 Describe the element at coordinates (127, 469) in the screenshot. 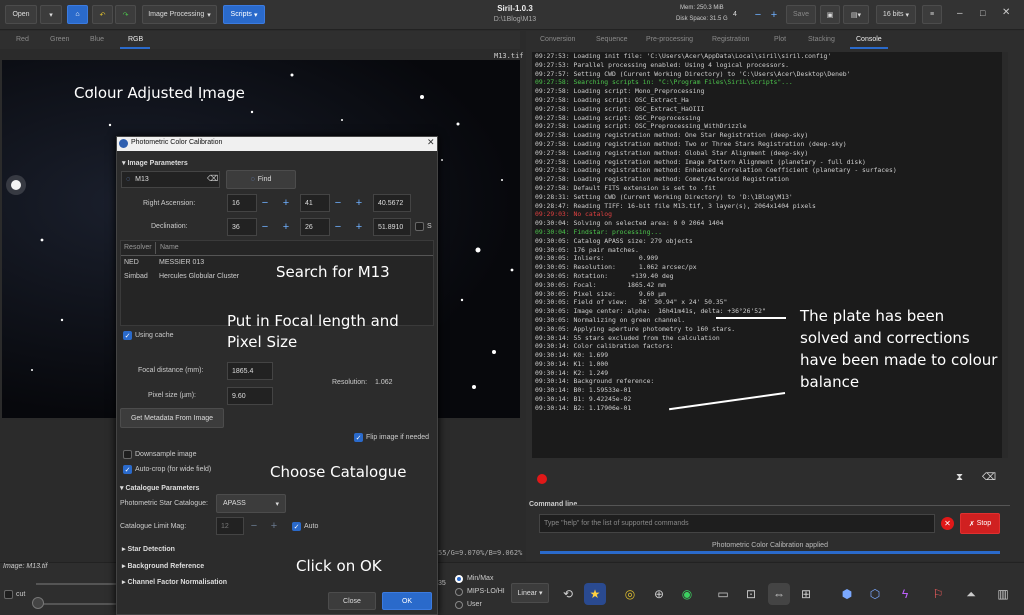

I see `autocrop-checkbox: ✓` at that location.